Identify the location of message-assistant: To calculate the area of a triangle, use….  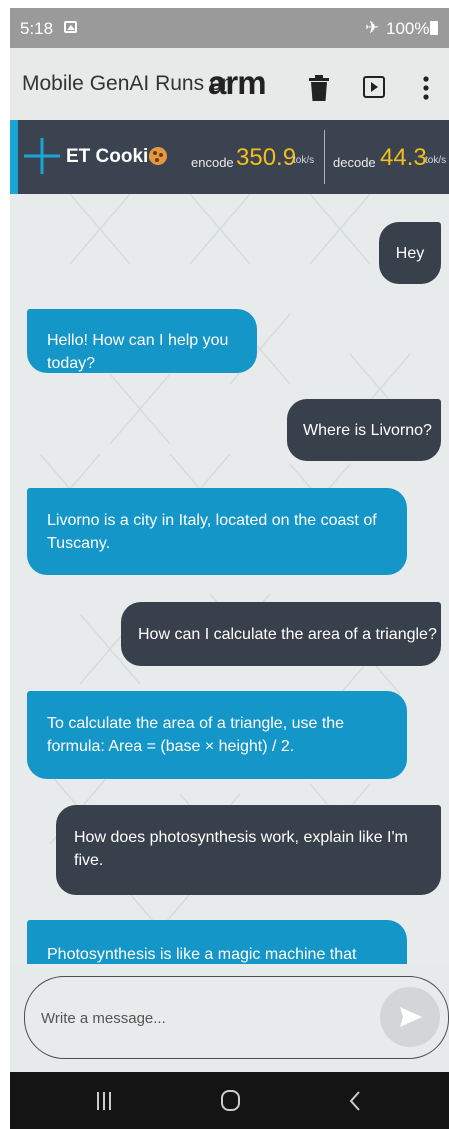
(217, 735).